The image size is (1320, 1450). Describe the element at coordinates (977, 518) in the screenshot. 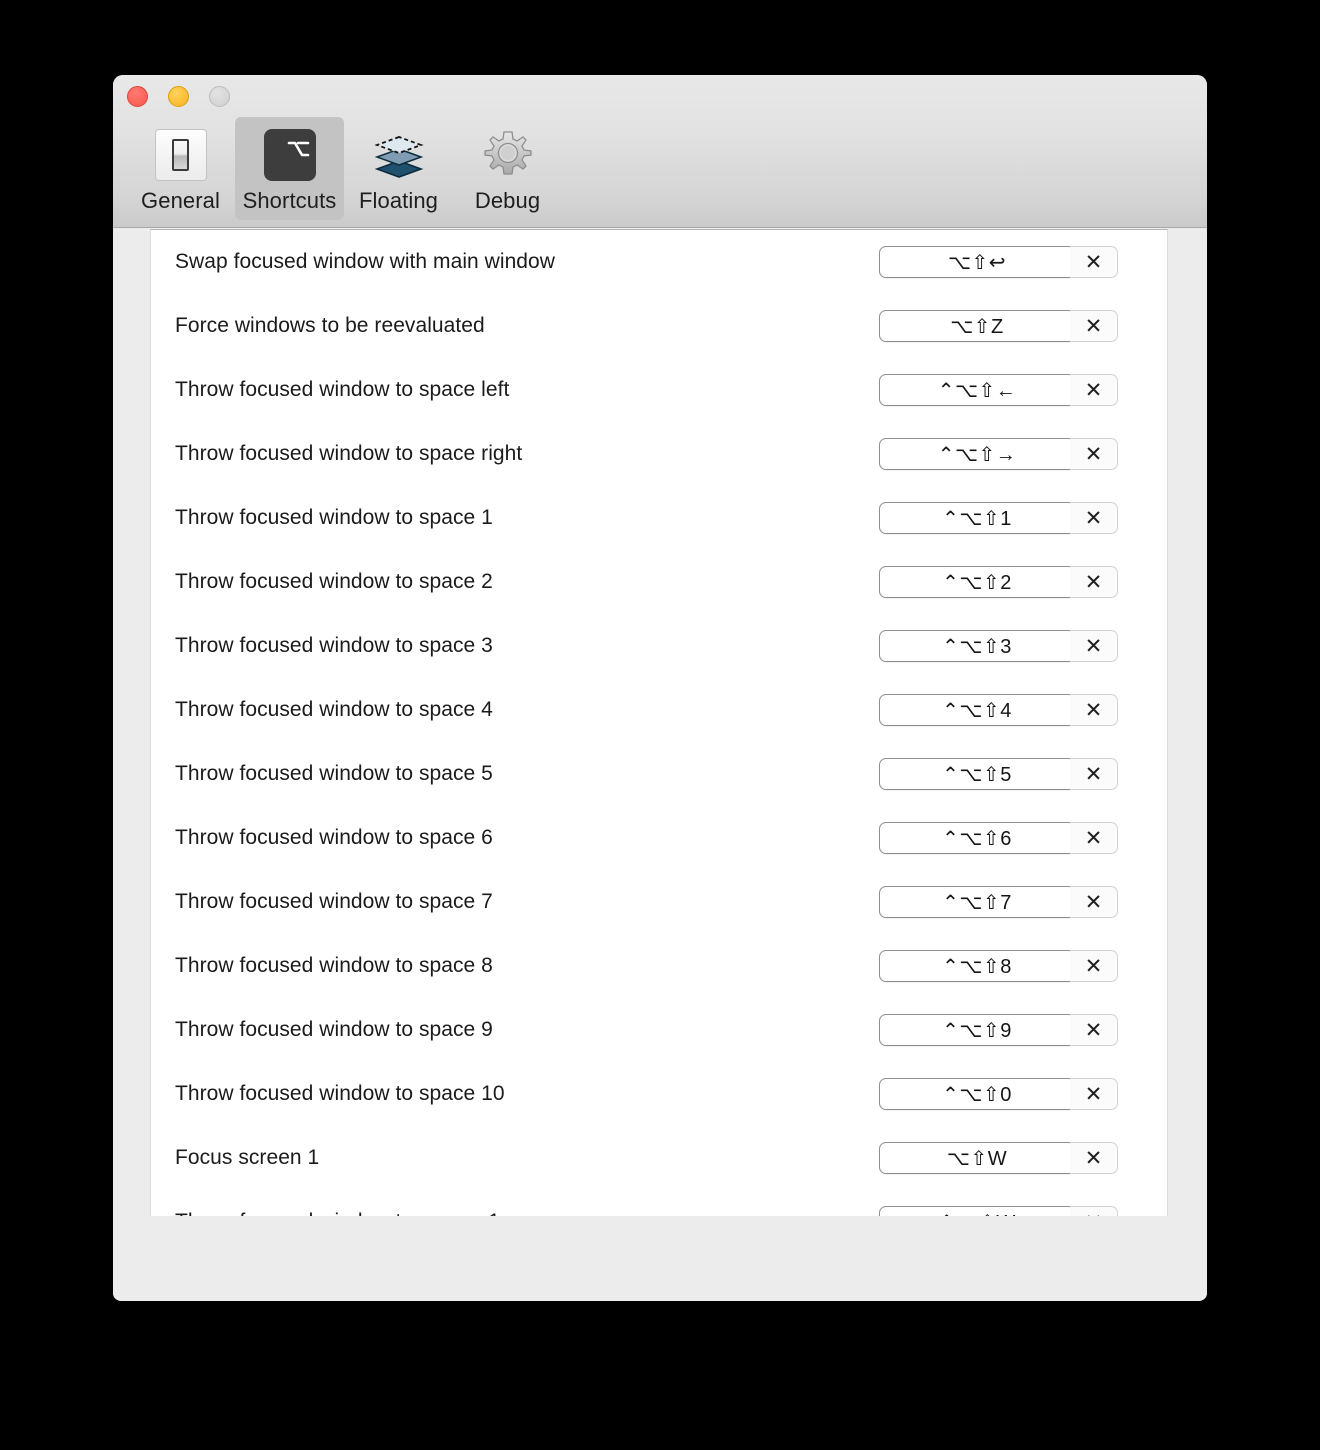

I see `shortcut-key-field: ⌃⌥⇧1` at that location.